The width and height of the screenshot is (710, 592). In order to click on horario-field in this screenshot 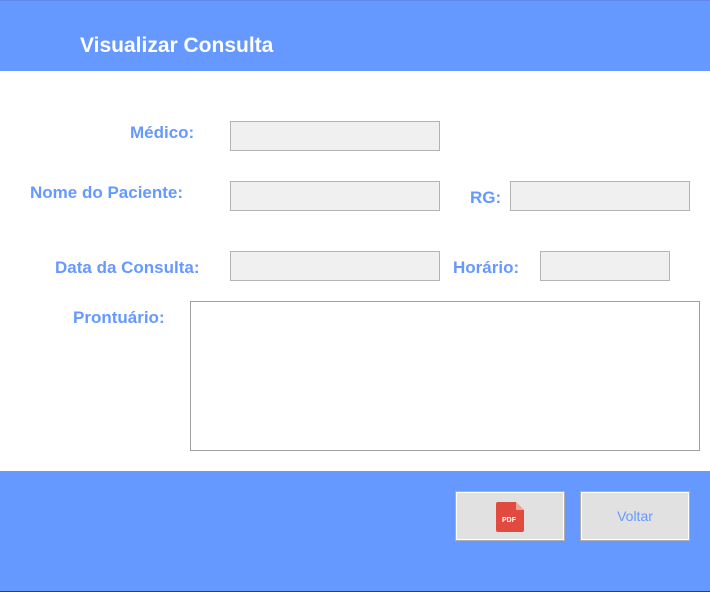, I will do `click(605, 266)`.